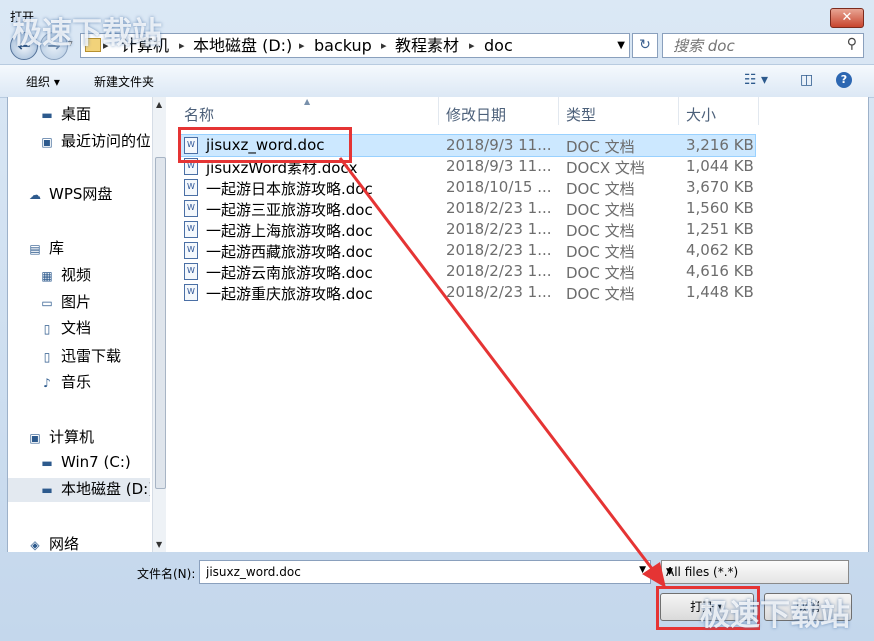  Describe the element at coordinates (87, 33) in the screenshot. I see `watermark-top-left: 极速下载站` at that location.